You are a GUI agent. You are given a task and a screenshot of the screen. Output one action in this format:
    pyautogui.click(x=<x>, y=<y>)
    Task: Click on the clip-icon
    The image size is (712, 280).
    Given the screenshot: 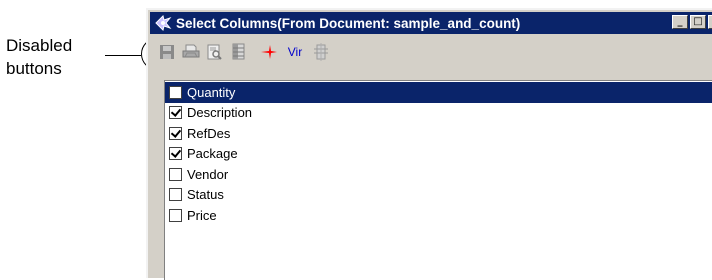 What is the action you would take?
    pyautogui.click(x=321, y=52)
    